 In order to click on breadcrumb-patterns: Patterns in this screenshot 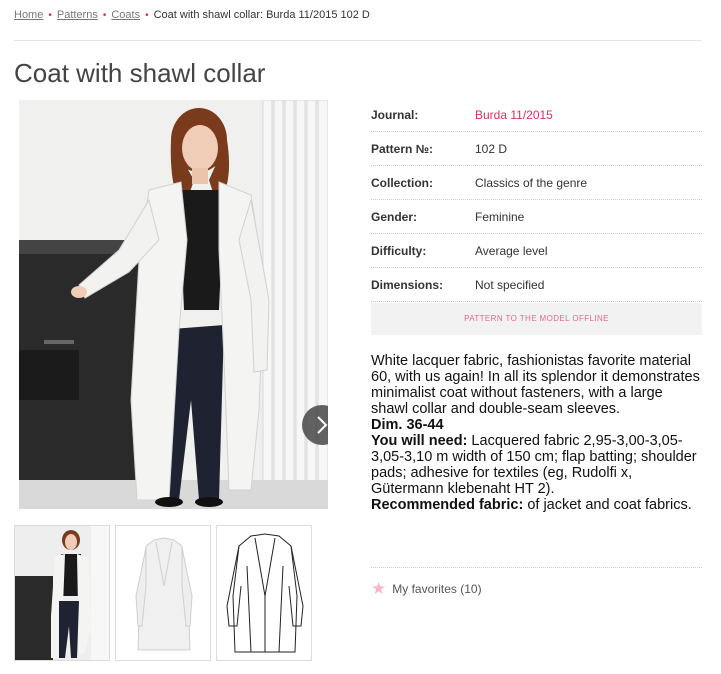, I will do `click(77, 15)`.